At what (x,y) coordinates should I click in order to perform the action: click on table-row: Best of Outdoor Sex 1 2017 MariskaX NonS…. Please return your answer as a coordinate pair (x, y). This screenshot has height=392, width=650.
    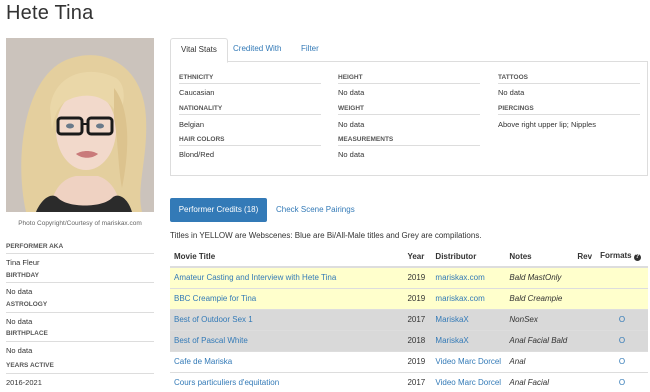
    Looking at the image, I should click on (409, 319).